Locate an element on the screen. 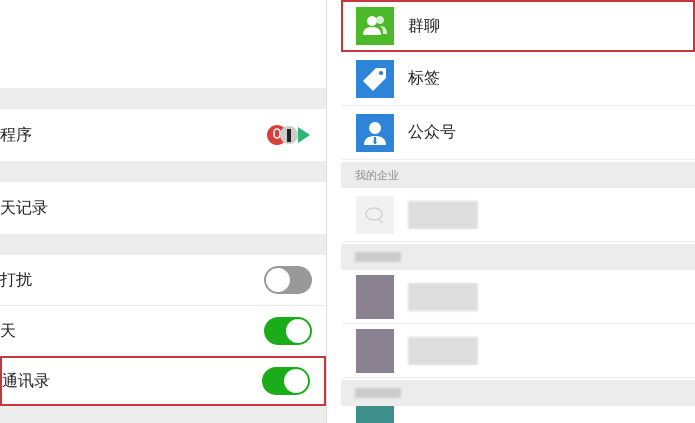 The image size is (695, 423). setting-label: 程序 is located at coordinates (16, 135).